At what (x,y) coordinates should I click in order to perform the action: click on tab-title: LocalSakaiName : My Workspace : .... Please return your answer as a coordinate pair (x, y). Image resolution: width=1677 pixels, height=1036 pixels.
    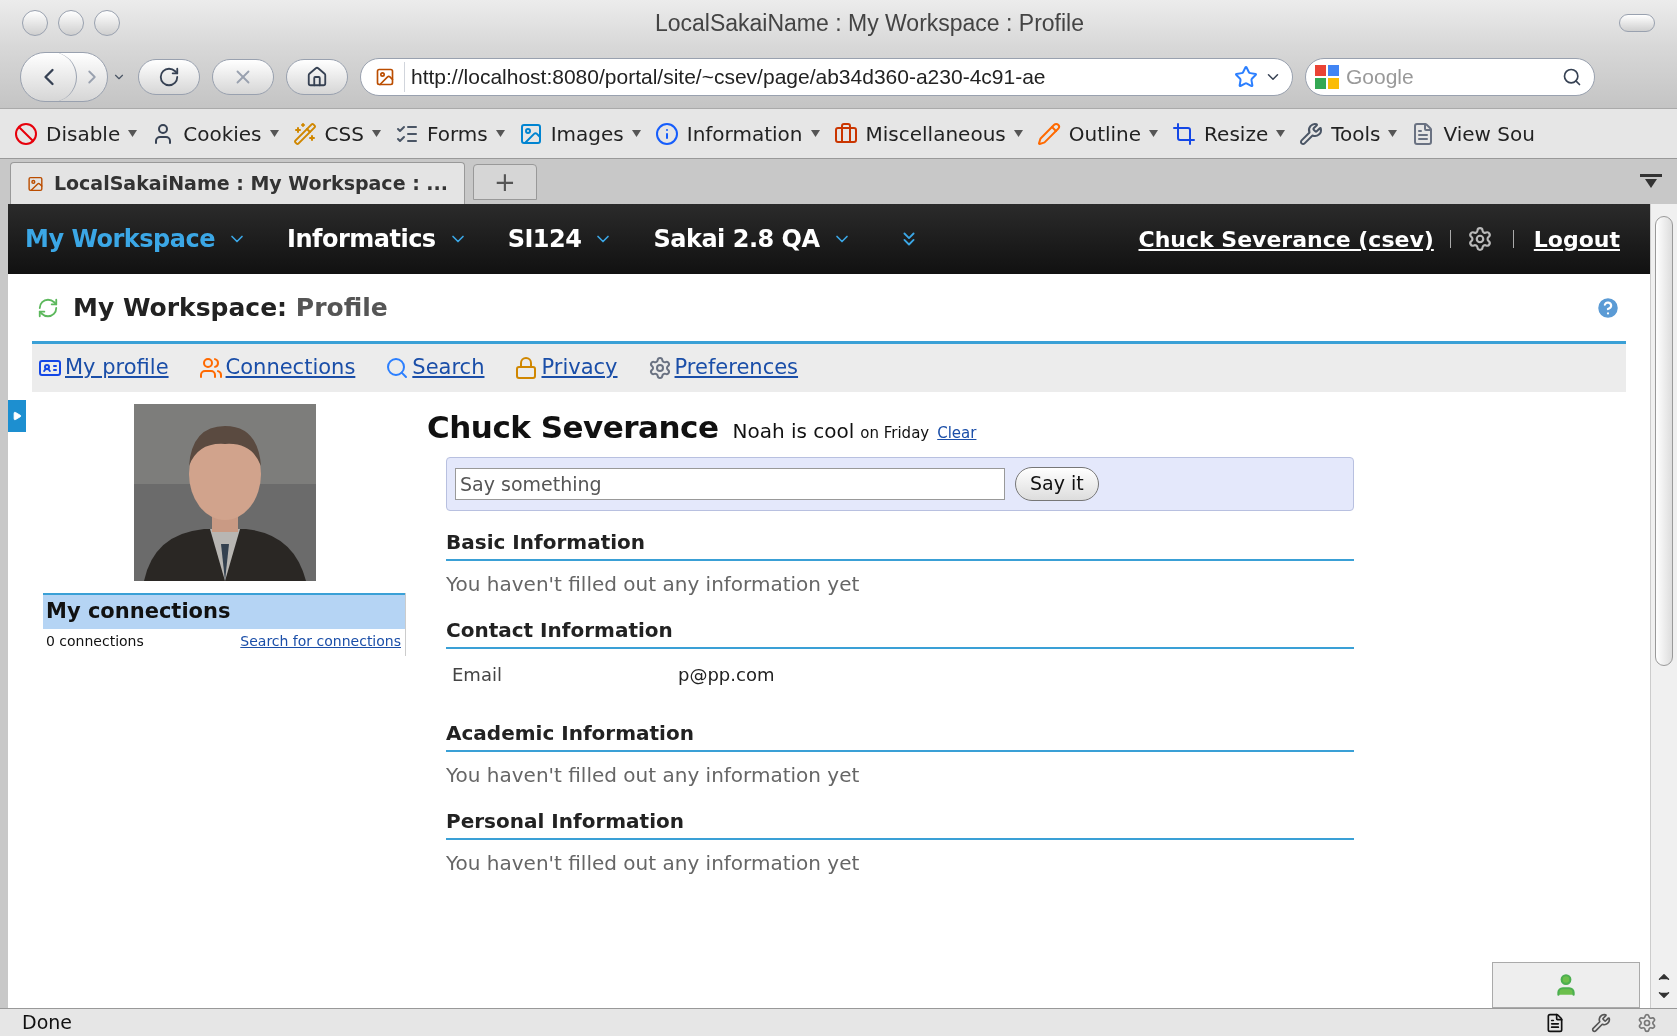
    Looking at the image, I should click on (250, 184).